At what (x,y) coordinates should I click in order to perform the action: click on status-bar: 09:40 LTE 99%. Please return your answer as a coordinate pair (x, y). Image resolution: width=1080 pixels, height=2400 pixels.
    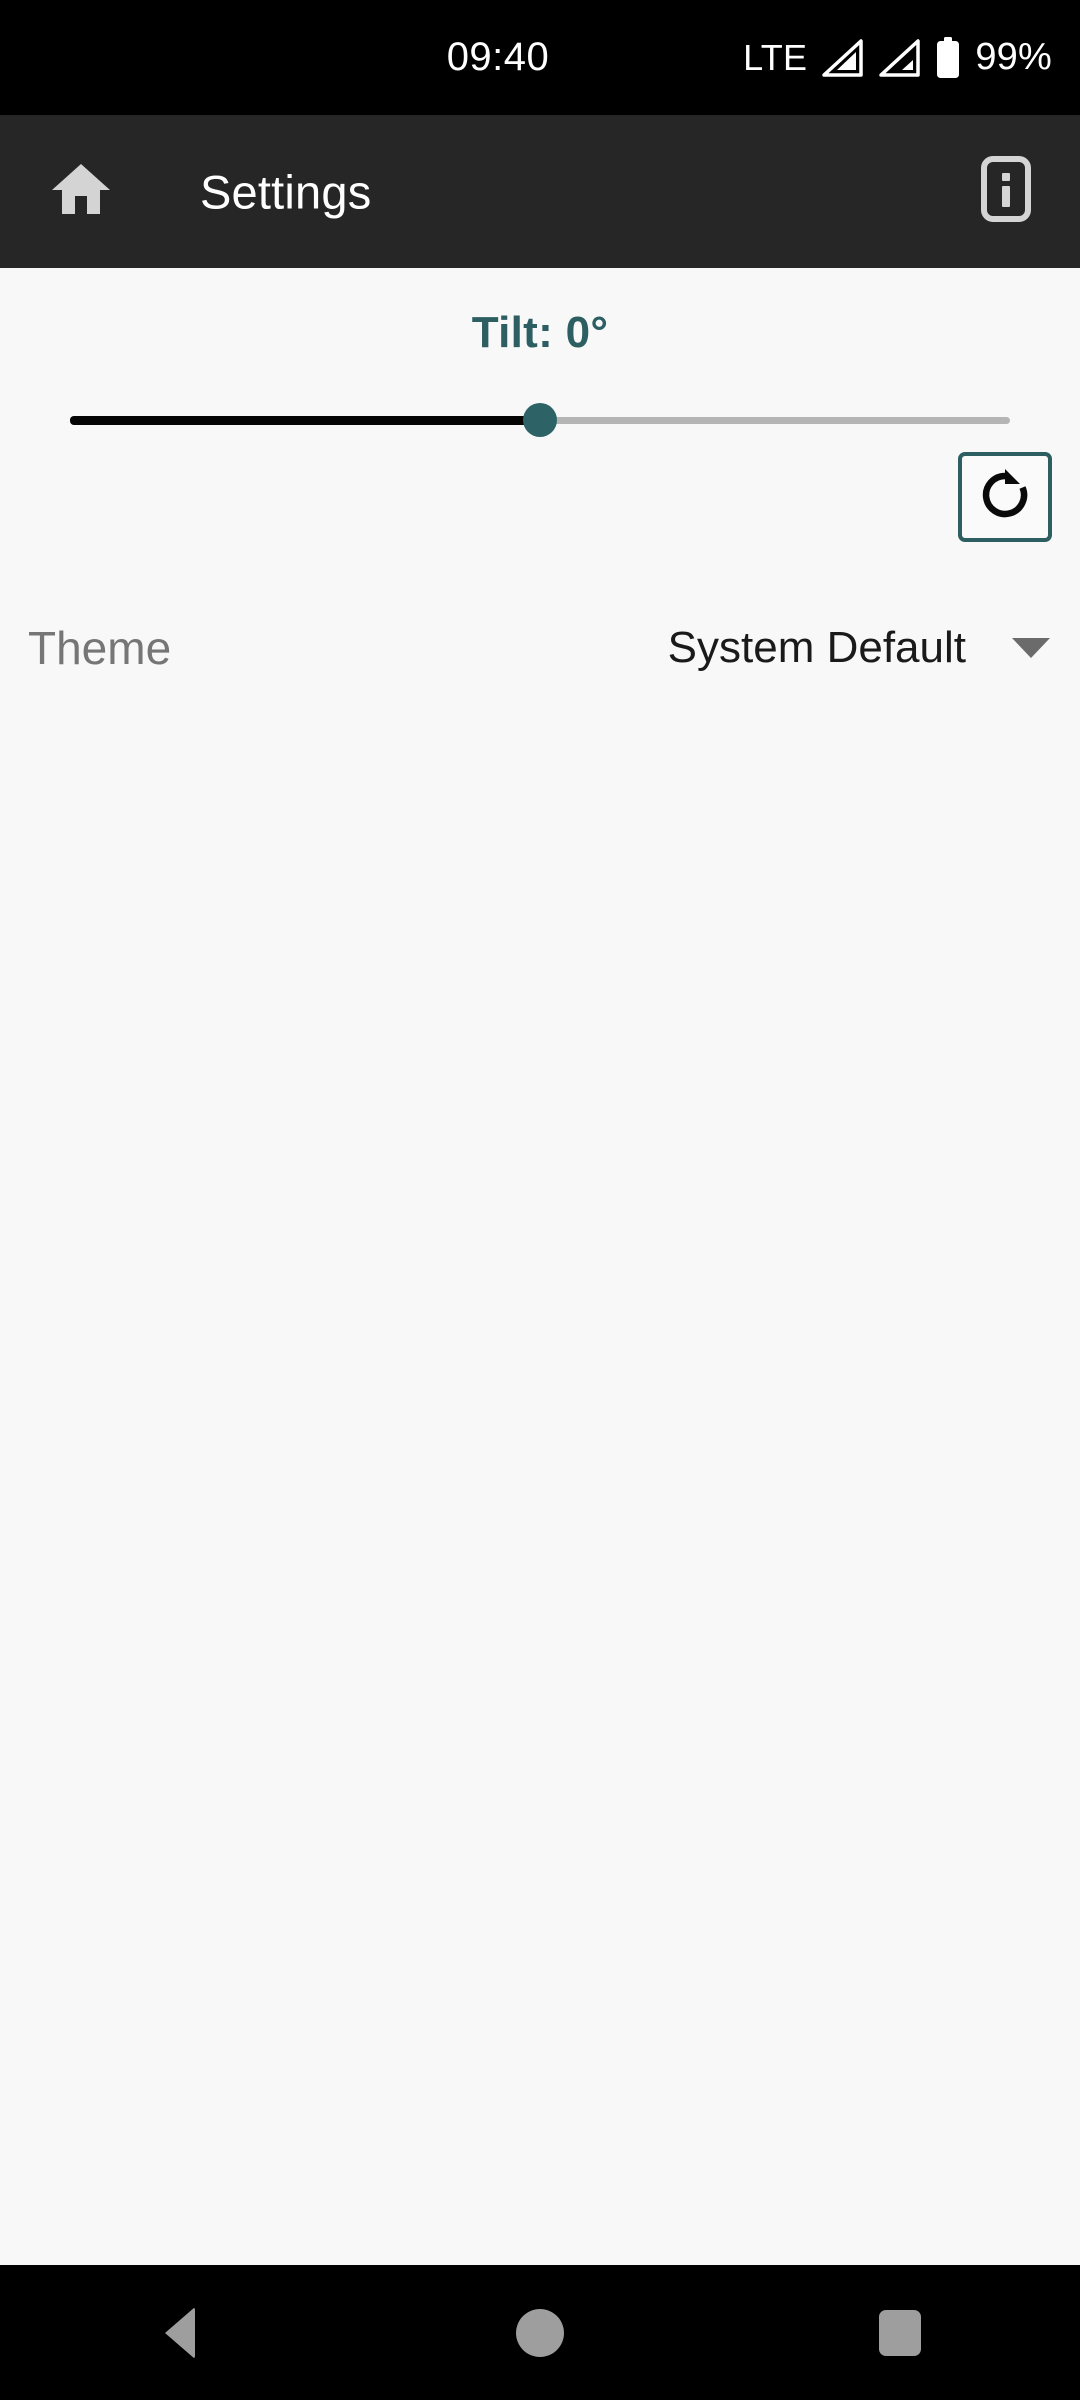
    Looking at the image, I should click on (540, 57).